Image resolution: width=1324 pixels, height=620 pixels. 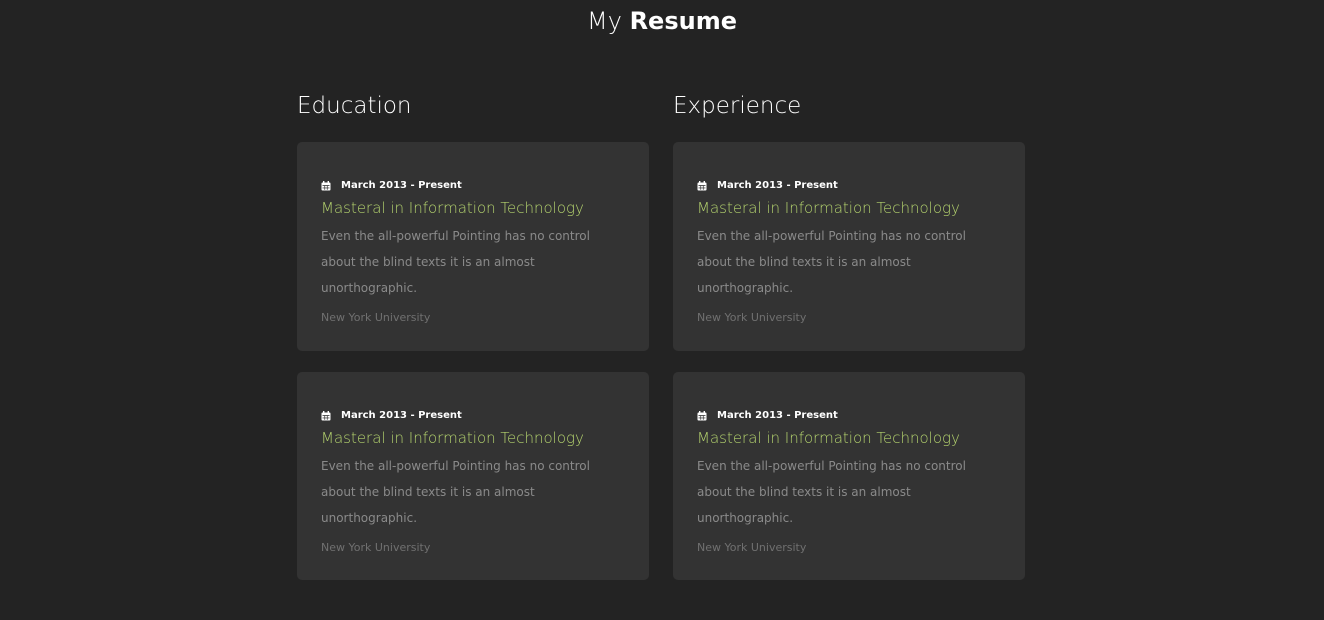 I want to click on education-heading: Education, so click(x=354, y=106).